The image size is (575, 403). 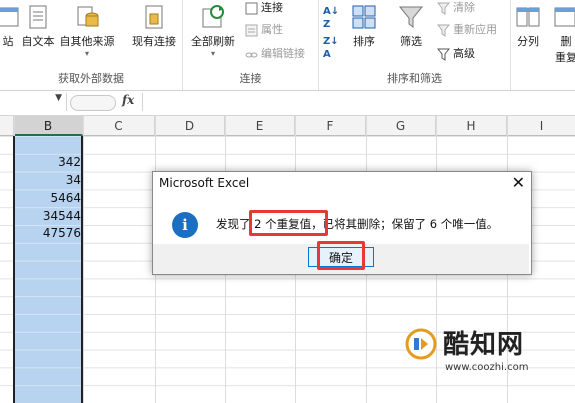 What do you see at coordinates (421, 344) in the screenshot?
I see `watermark-logo-icon` at bounding box center [421, 344].